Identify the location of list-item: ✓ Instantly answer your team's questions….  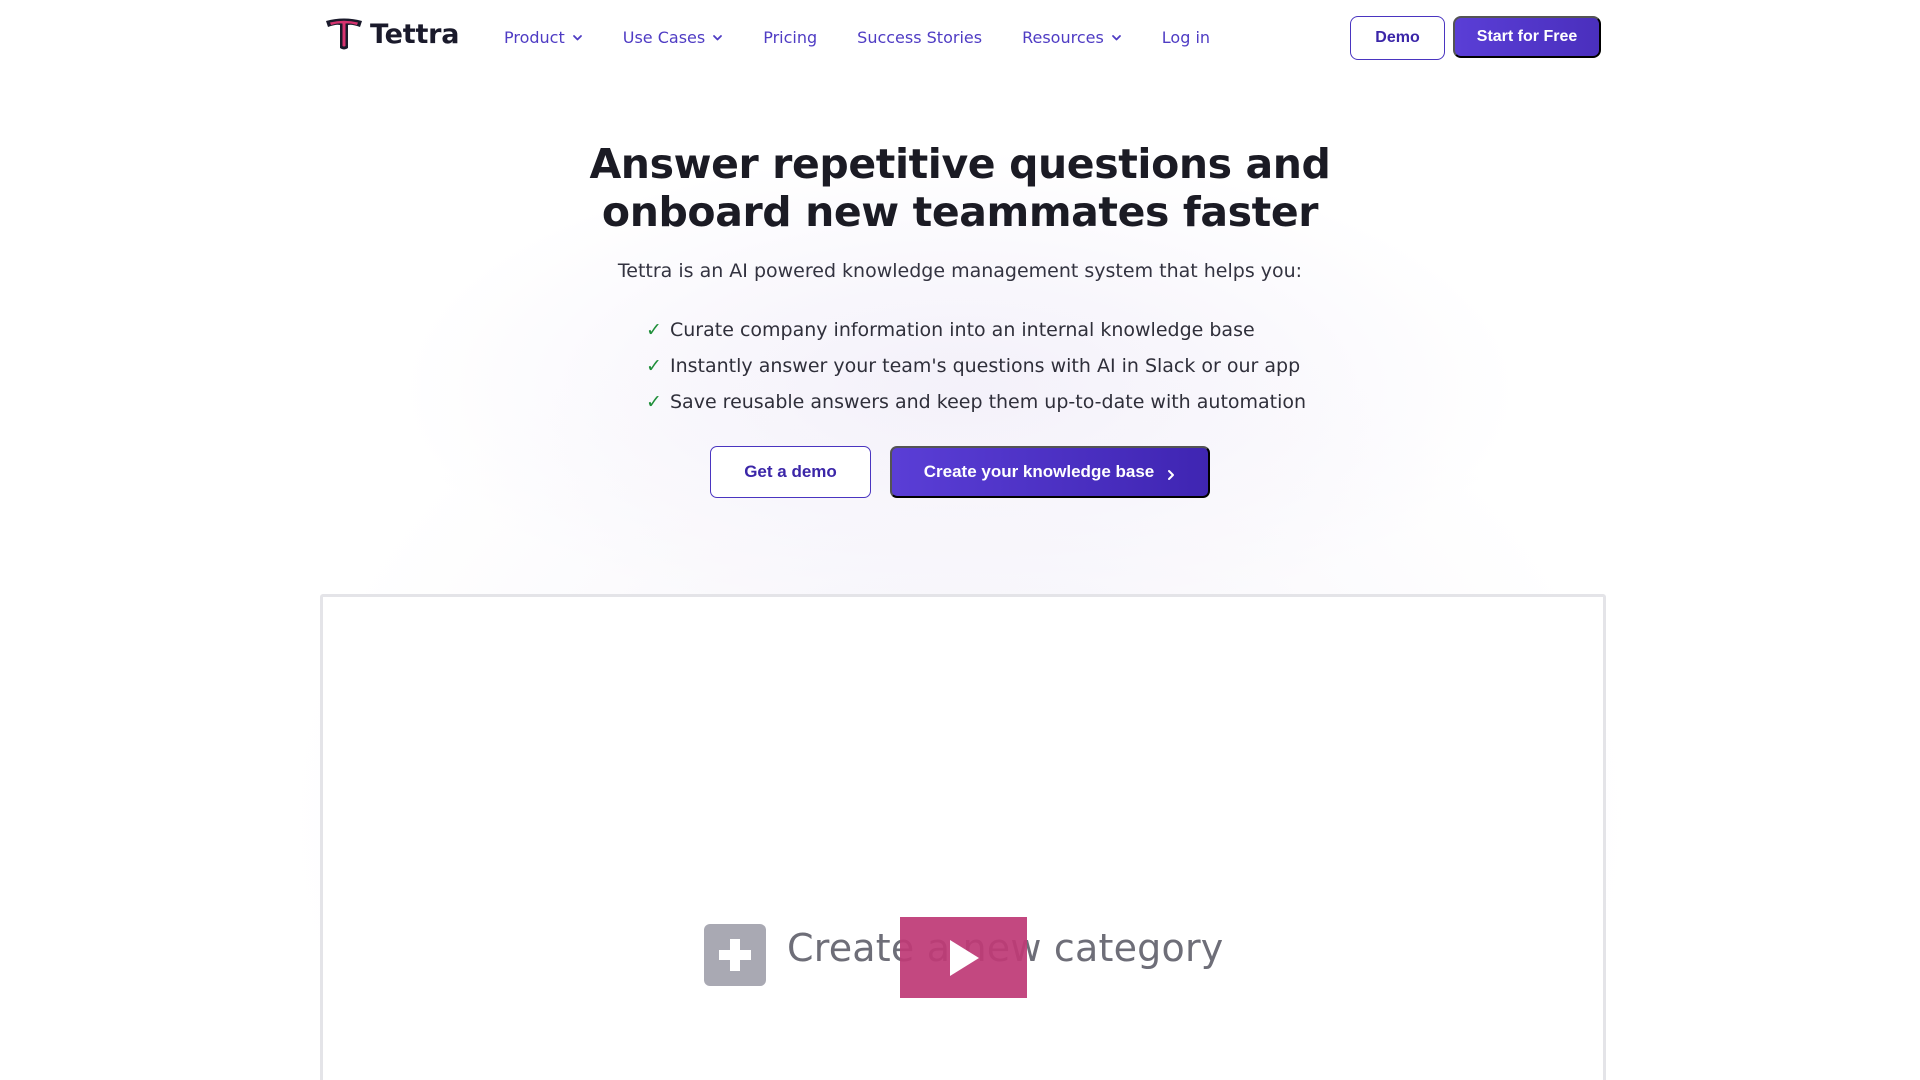
(976, 366).